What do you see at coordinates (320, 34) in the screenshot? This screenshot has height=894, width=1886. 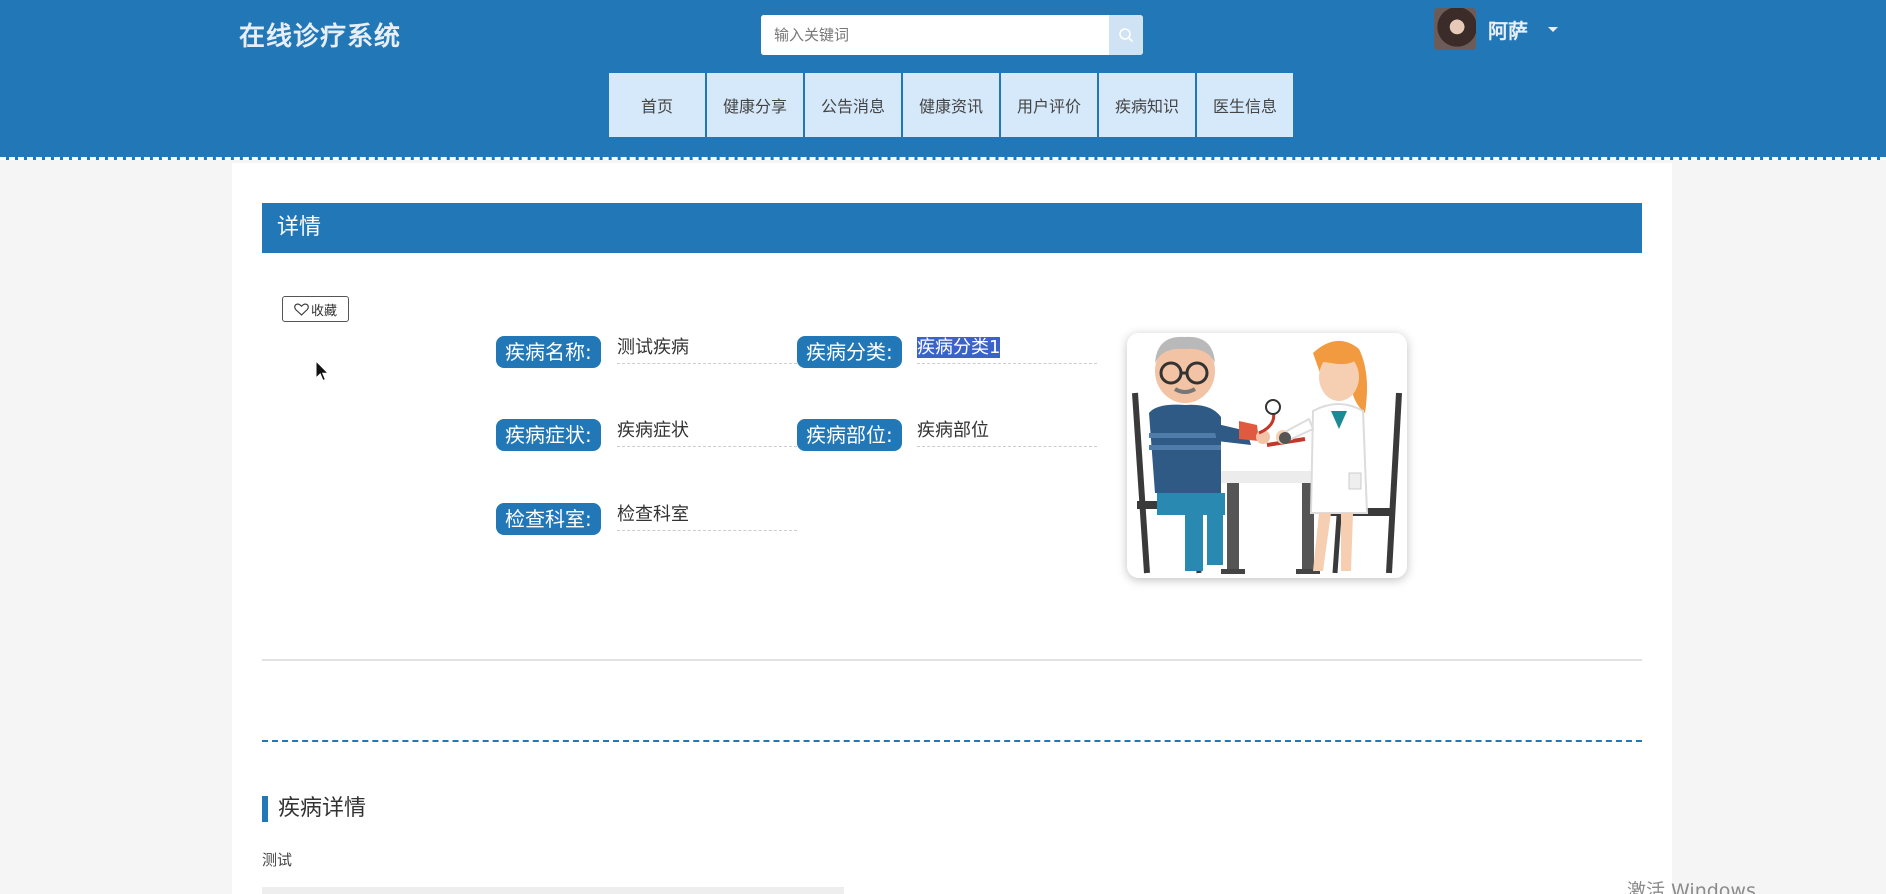 I see `site-logo: 在线诊疗系统` at bounding box center [320, 34].